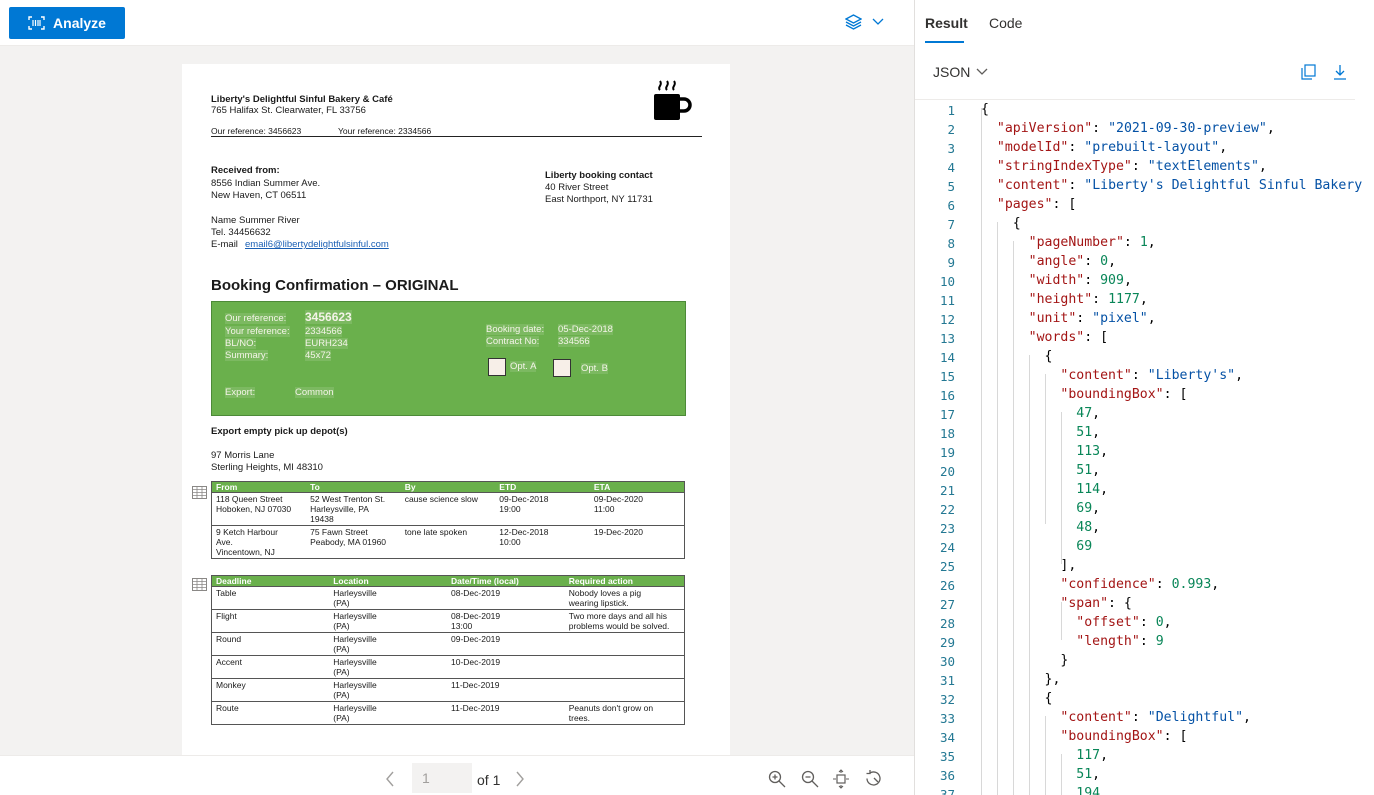  What do you see at coordinates (599, 175) in the screenshot?
I see `contact-label: Liberty booking contact` at bounding box center [599, 175].